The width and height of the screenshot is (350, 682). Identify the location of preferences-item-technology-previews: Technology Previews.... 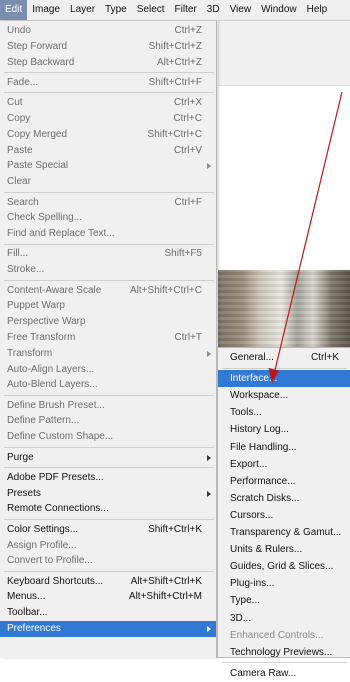
(284, 652).